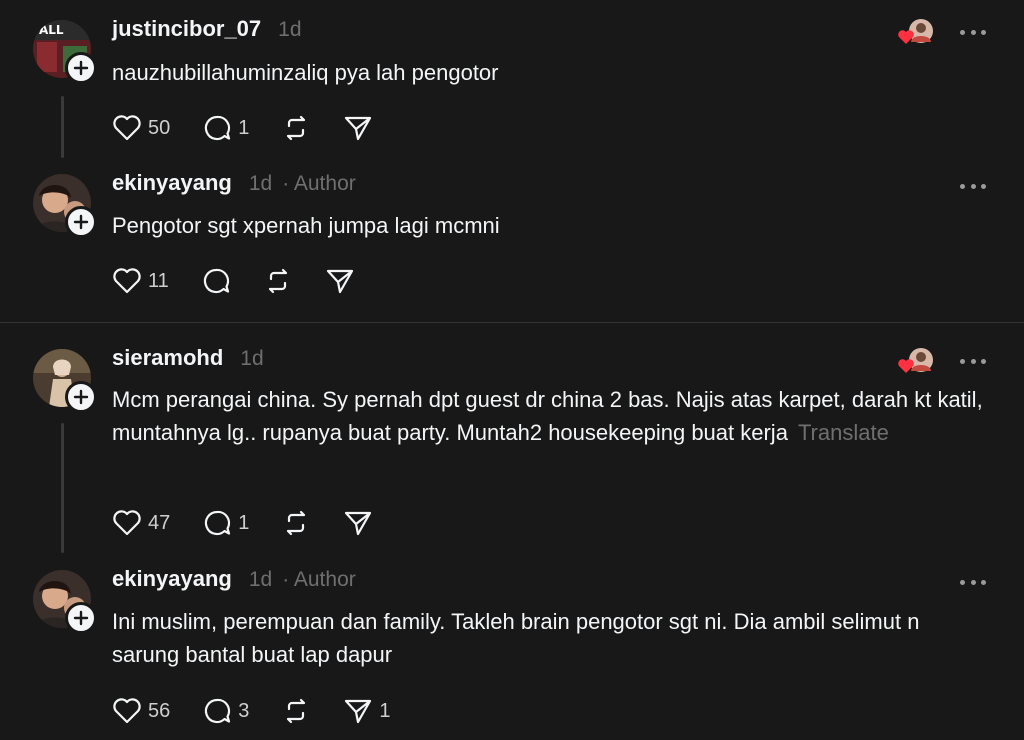 The width and height of the screenshot is (1024, 740). Describe the element at coordinates (167, 358) in the screenshot. I see `username: sieramohd` at that location.